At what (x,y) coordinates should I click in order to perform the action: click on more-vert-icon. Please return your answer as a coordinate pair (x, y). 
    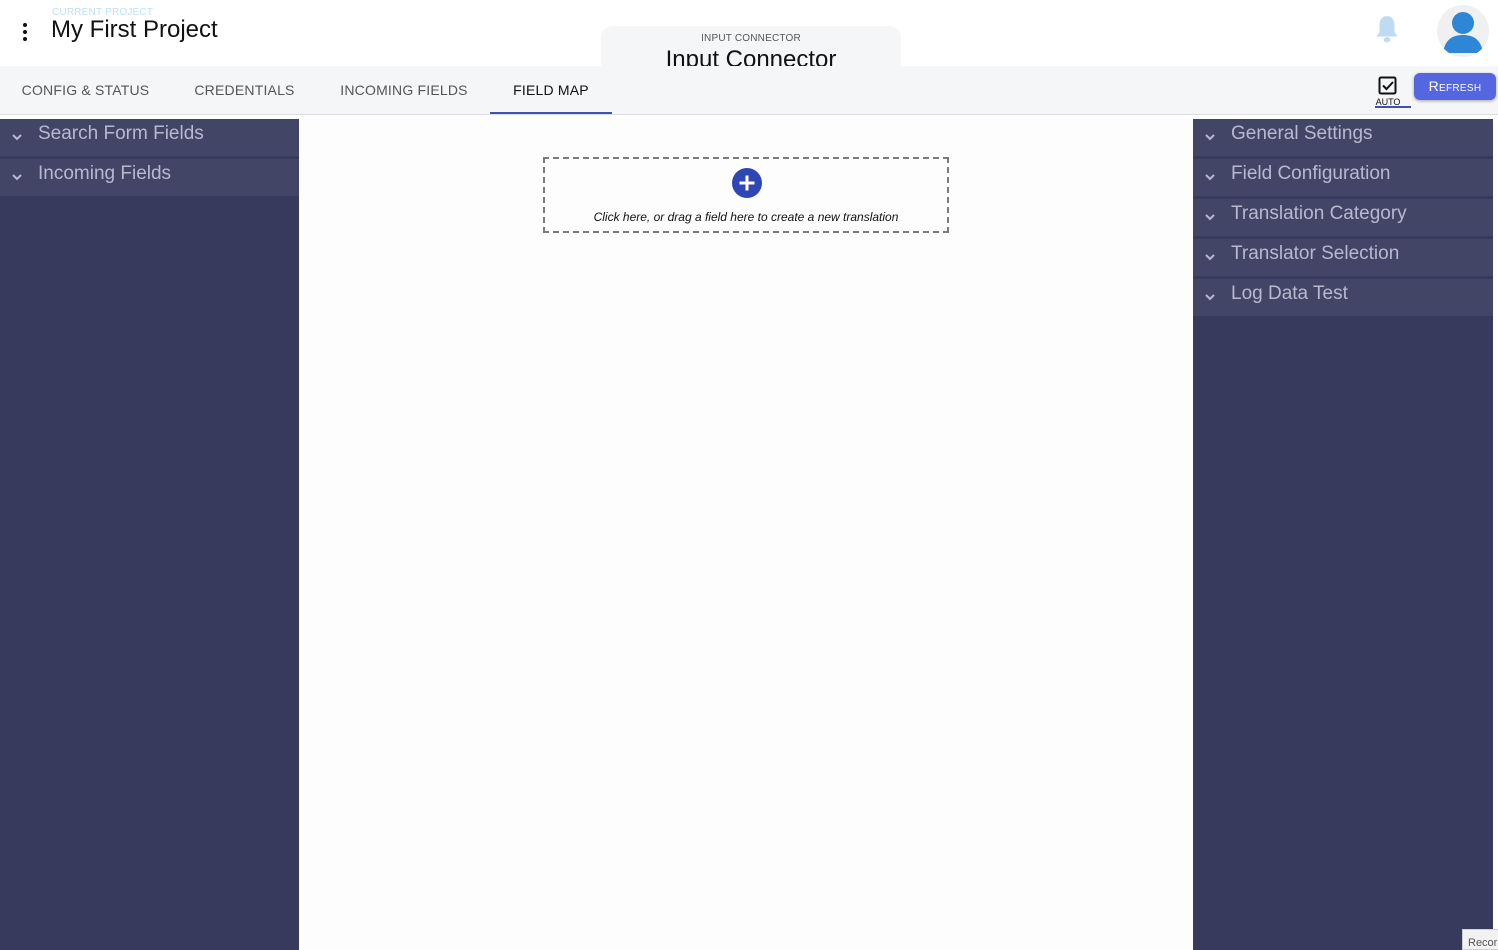
    Looking at the image, I should click on (25, 32).